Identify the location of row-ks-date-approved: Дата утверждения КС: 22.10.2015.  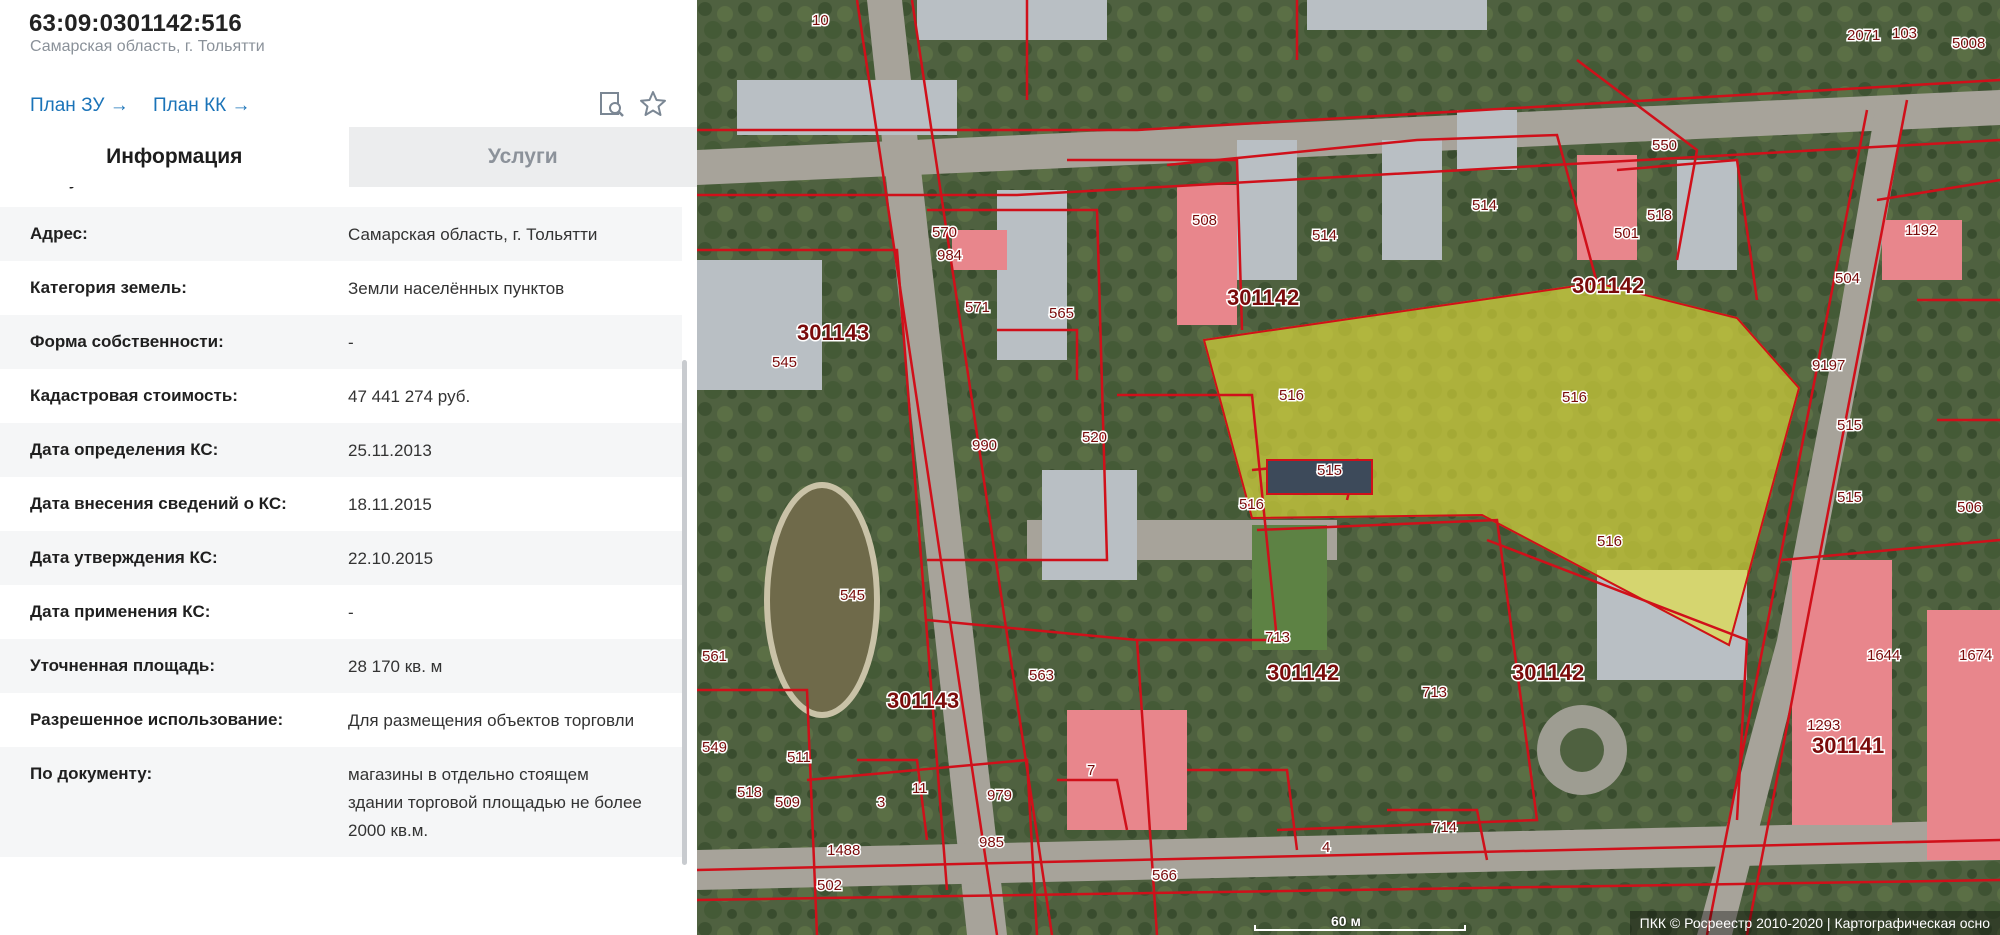
(341, 558).